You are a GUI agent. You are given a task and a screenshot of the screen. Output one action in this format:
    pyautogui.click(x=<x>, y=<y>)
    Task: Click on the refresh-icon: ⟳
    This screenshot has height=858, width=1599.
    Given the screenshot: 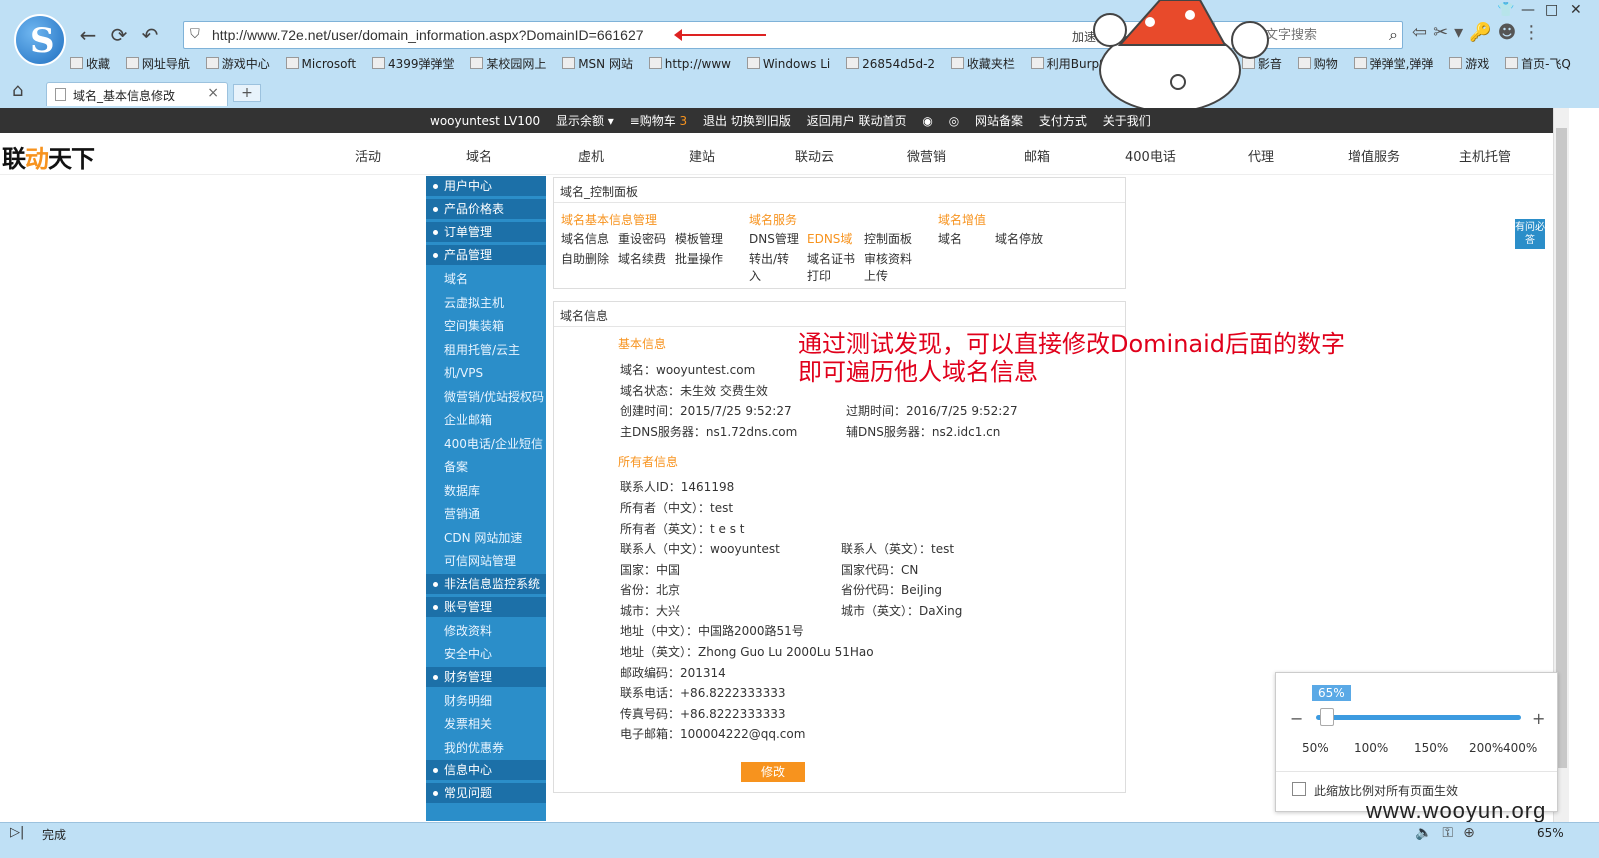 What is the action you would take?
    pyautogui.click(x=119, y=35)
    